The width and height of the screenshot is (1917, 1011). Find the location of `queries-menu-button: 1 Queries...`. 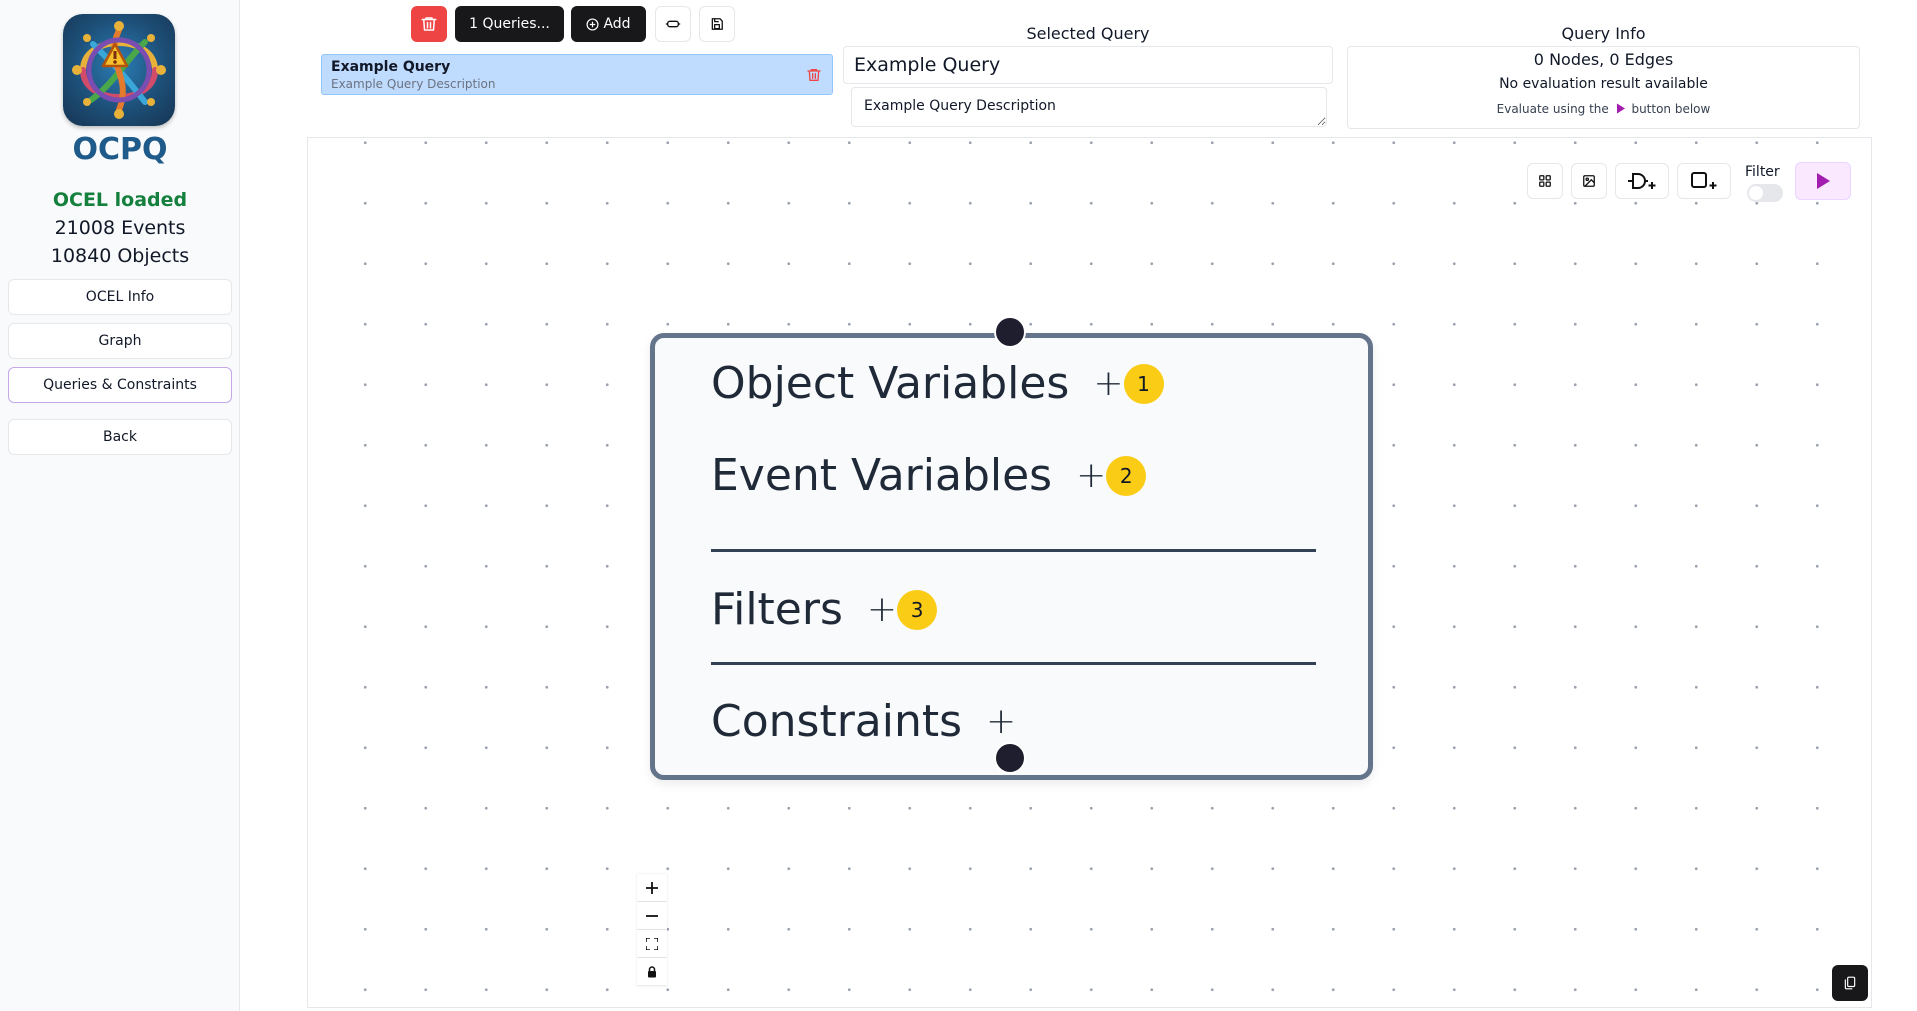

queries-menu-button: 1 Queries... is located at coordinates (509, 24).